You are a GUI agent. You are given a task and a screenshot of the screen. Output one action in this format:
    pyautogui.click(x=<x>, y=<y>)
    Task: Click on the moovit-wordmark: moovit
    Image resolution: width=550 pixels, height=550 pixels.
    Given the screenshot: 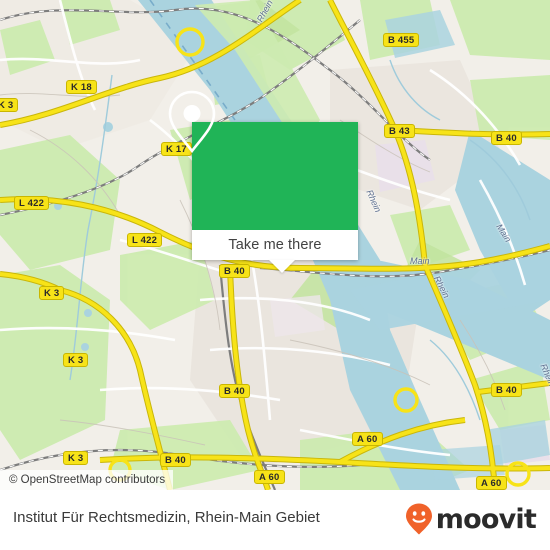 What is the action you would take?
    pyautogui.click(x=486, y=519)
    